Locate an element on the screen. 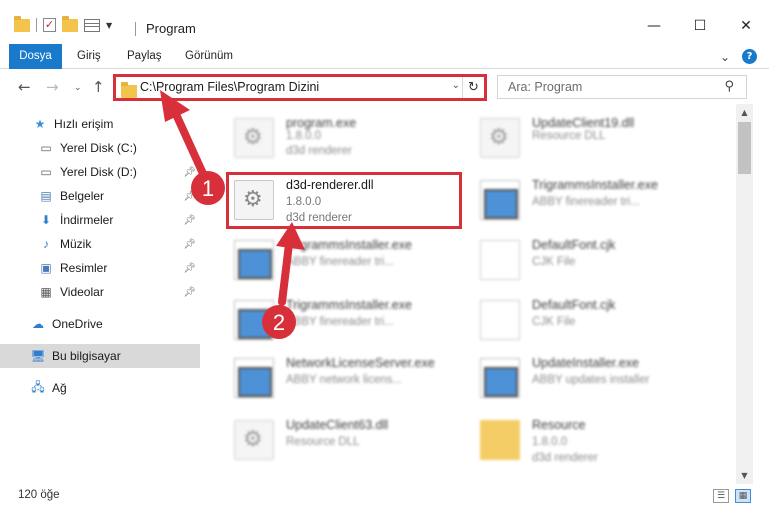 The image size is (769, 516). pictures-icon: ▣ is located at coordinates (46, 268).